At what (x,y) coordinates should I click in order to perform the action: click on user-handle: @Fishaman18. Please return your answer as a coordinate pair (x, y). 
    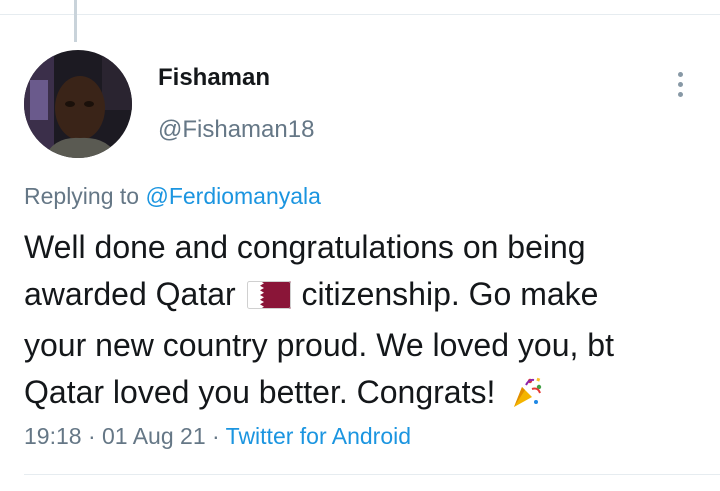
    Looking at the image, I should click on (236, 130).